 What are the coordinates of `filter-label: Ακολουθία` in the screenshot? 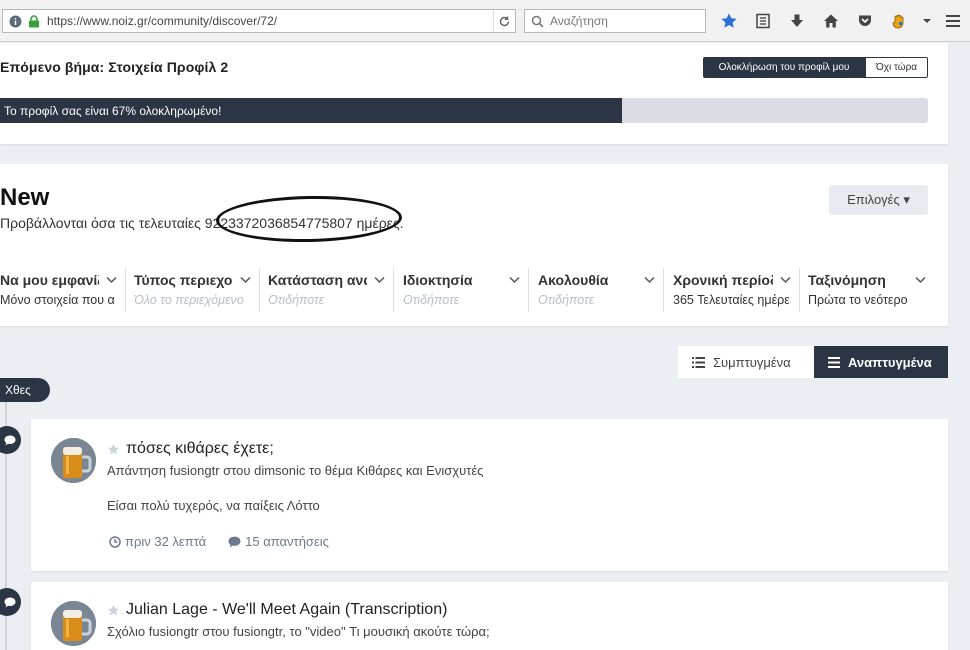 It's located at (573, 280).